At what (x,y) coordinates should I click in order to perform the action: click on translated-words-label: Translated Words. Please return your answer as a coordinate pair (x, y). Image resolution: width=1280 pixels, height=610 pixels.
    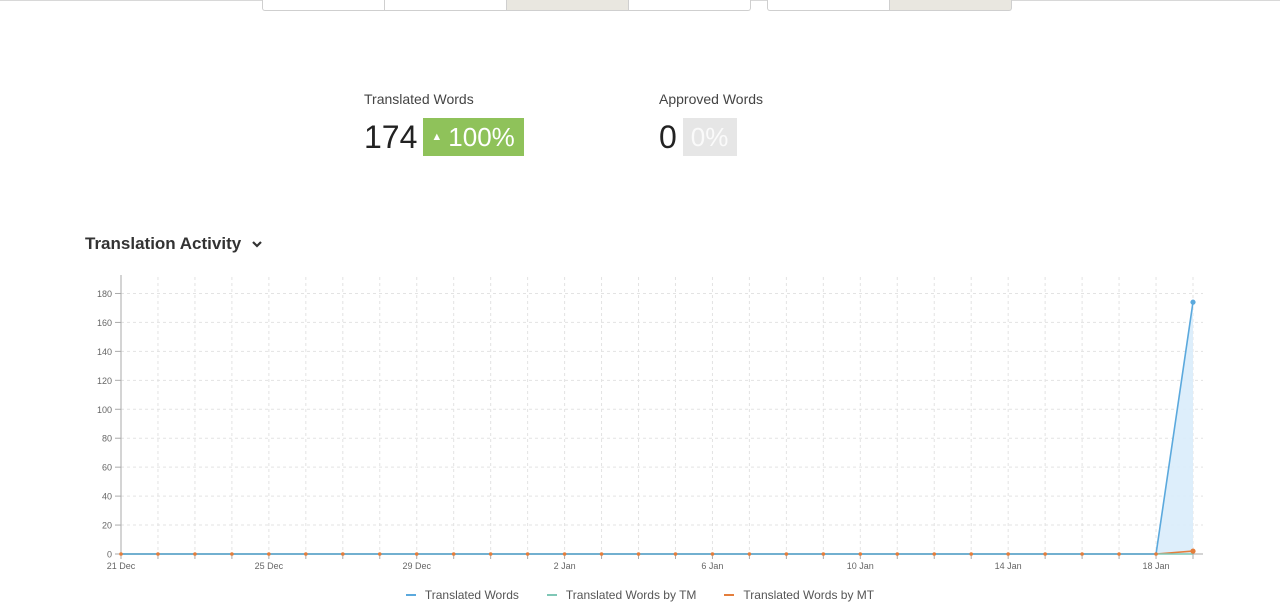
    Looking at the image, I should click on (419, 99).